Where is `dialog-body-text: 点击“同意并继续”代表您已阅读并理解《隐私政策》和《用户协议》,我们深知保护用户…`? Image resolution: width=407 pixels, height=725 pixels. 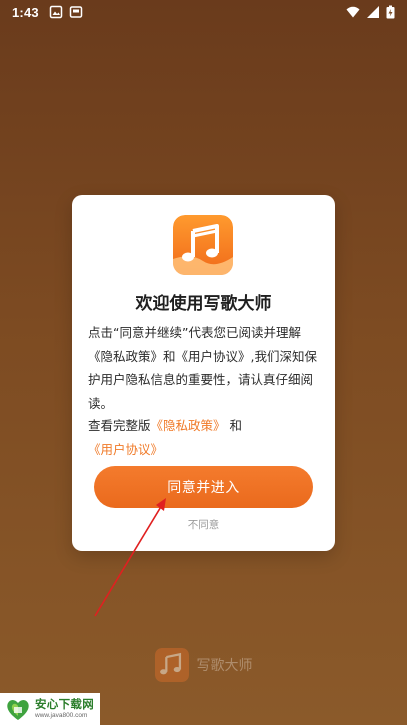 dialog-body-text: 点击“同意并继续”代表您已阅读并理解《隐私政策》和《用户协议》,我们深知保护用户… is located at coordinates (202, 368).